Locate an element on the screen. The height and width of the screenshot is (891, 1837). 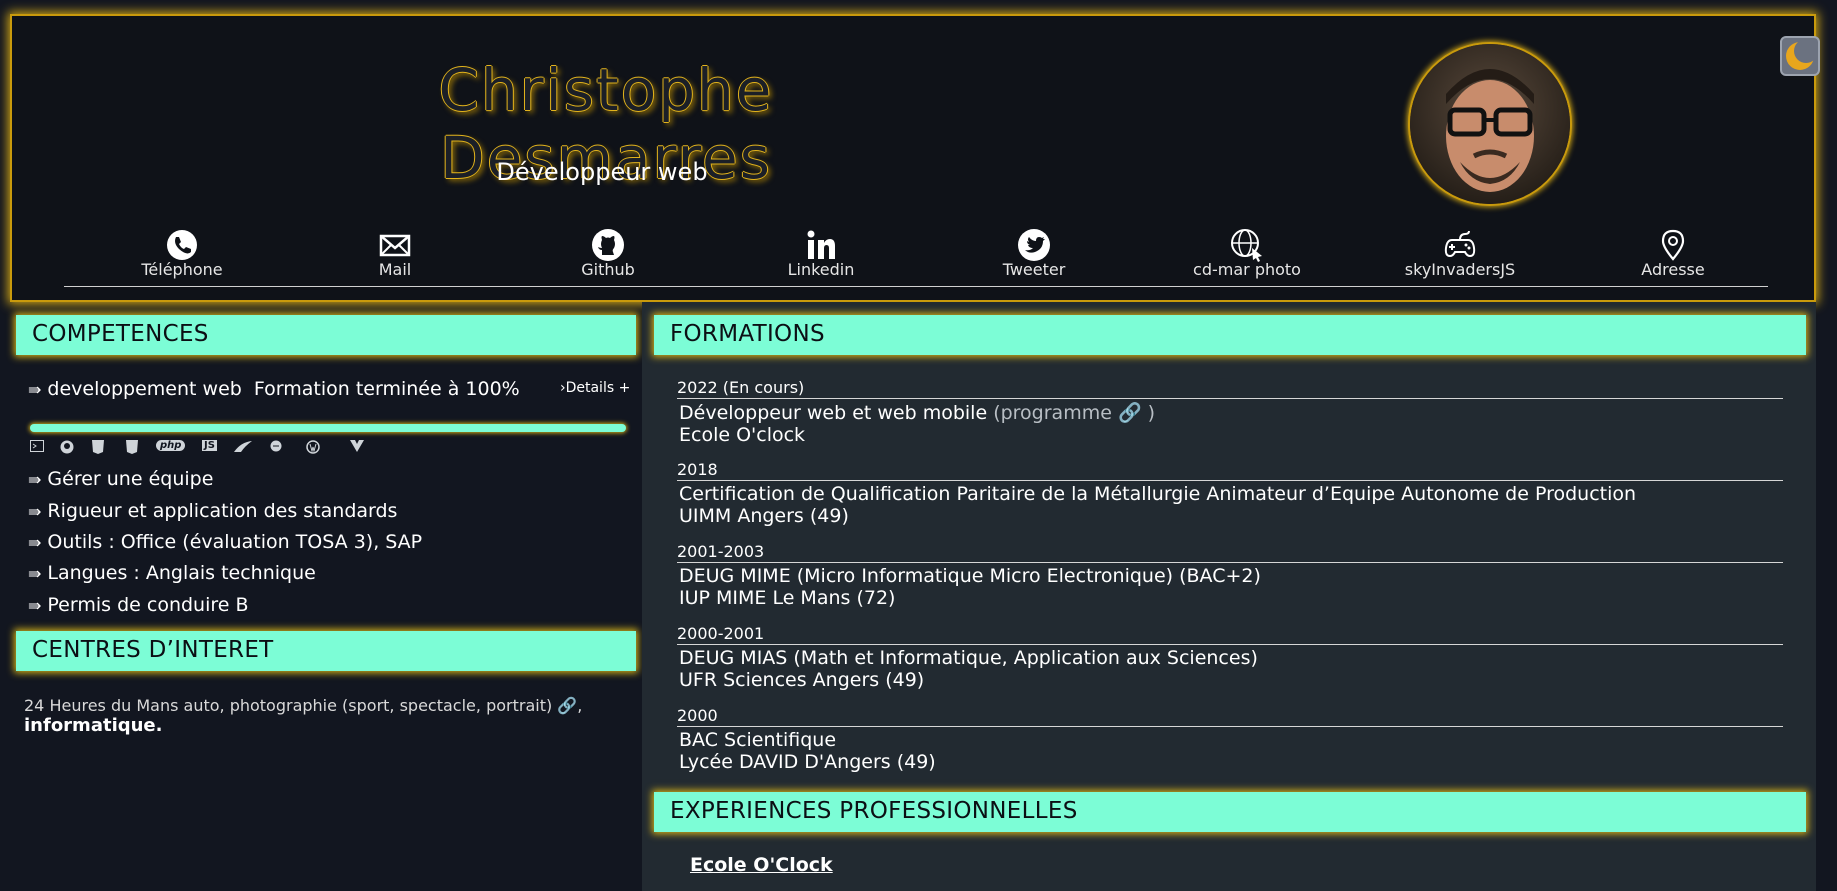
linkedin-icon is located at coordinates (821, 245).